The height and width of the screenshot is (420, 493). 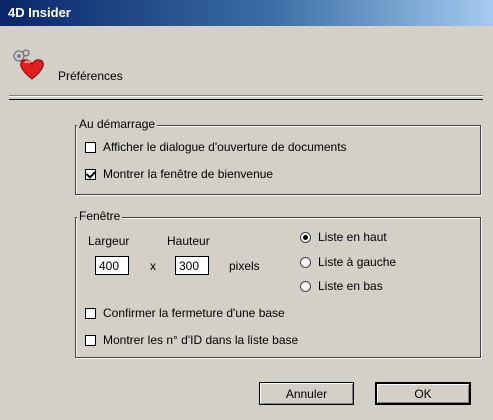 I want to click on list-bottom-radio: Liste en bas, so click(x=341, y=286).